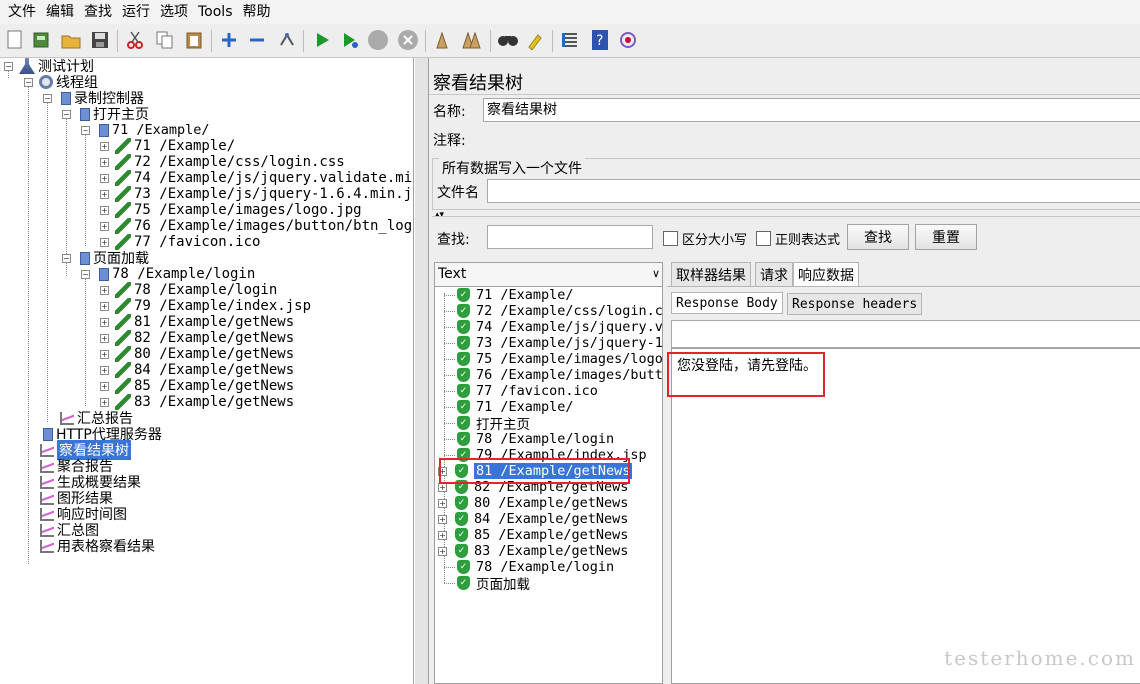 The height and width of the screenshot is (684, 1140). I want to click on tree-node-sampler: +76 /Example/images/button/btn_login, so click(256, 226).